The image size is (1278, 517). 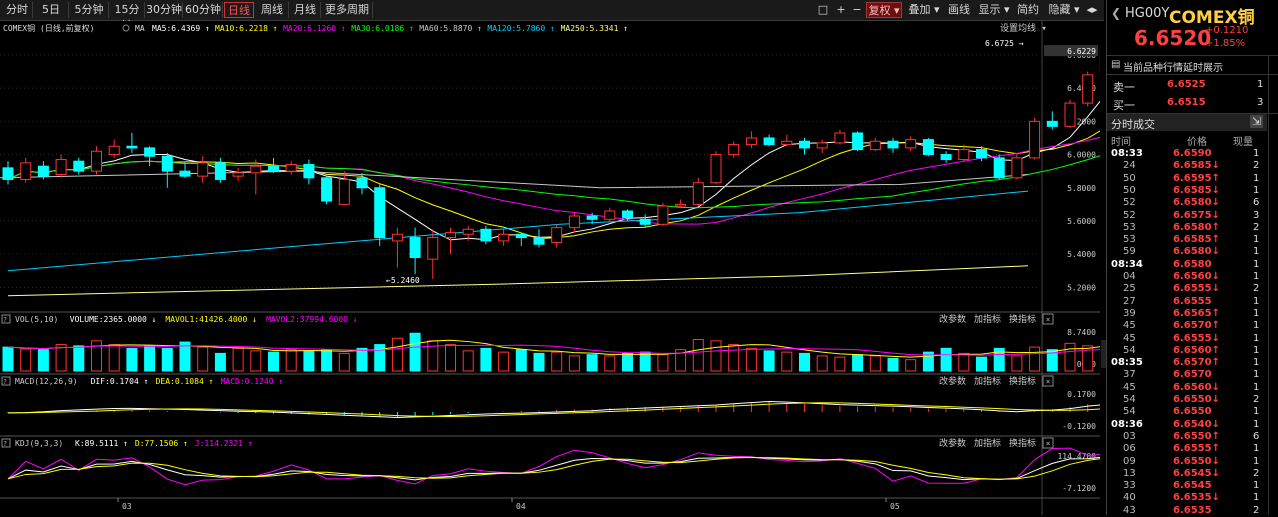 I want to click on trade-time: 13, so click(x=1129, y=473).